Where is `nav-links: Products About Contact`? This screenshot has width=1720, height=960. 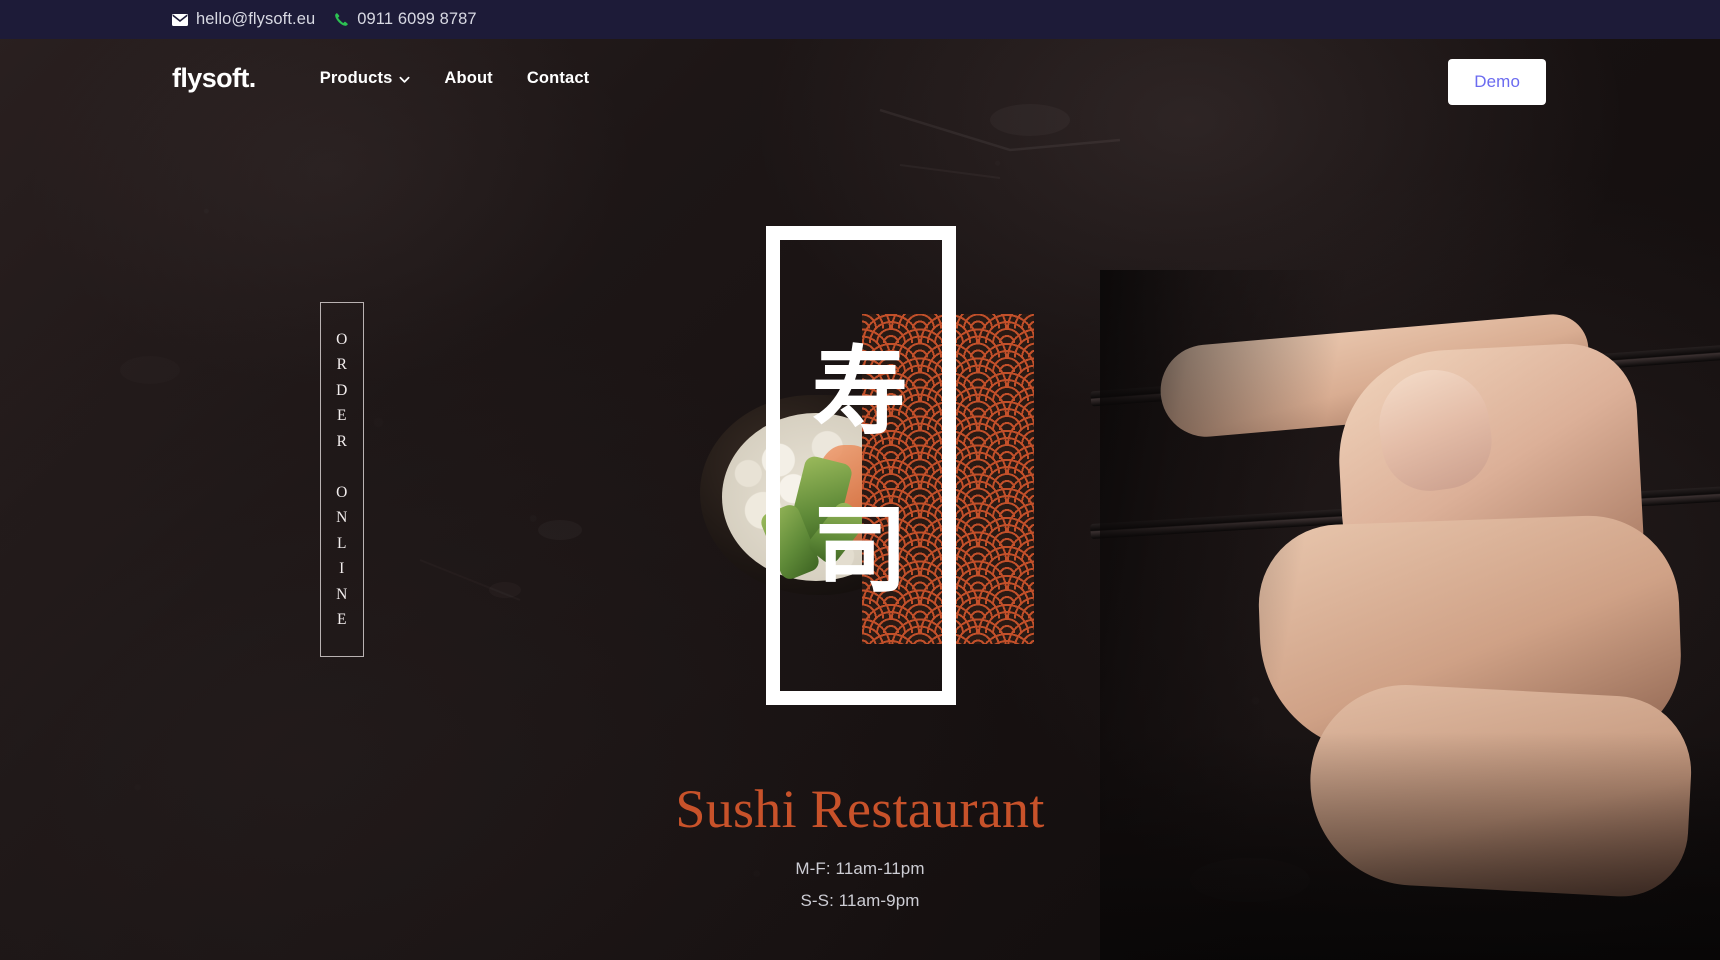 nav-links: Products About Contact is located at coordinates (455, 78).